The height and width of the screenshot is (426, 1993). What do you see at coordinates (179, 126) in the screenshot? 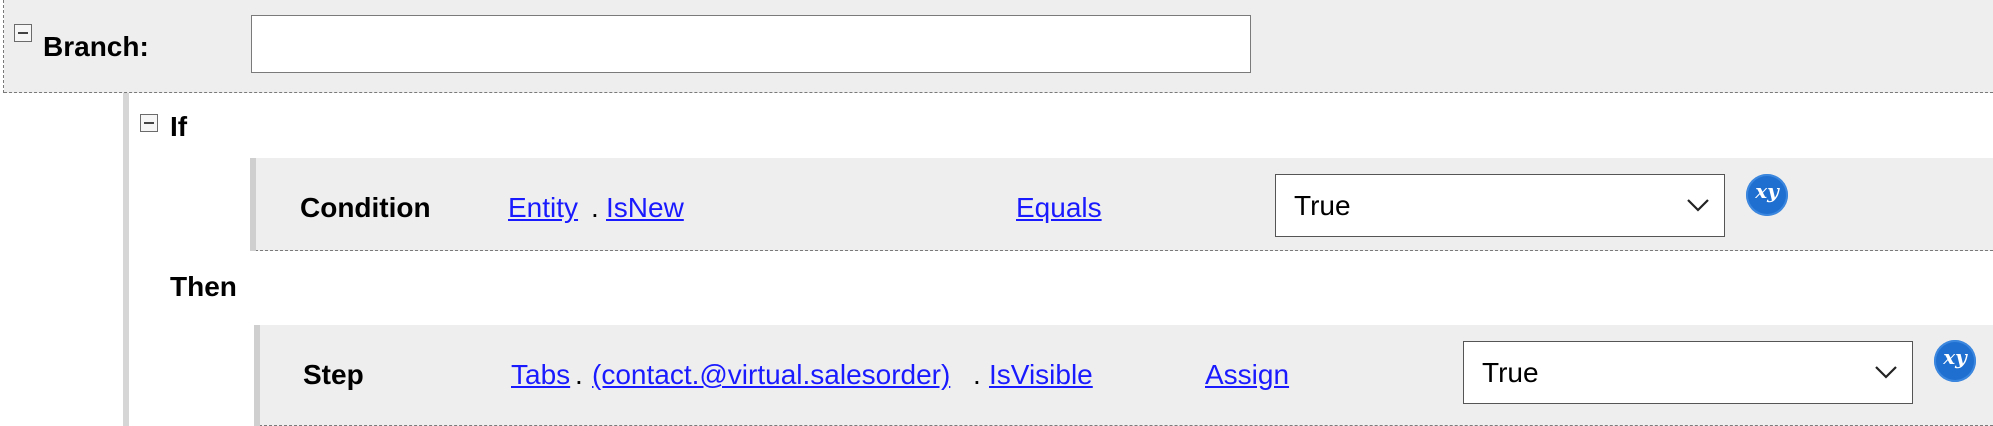
I see `if-label: If` at bounding box center [179, 126].